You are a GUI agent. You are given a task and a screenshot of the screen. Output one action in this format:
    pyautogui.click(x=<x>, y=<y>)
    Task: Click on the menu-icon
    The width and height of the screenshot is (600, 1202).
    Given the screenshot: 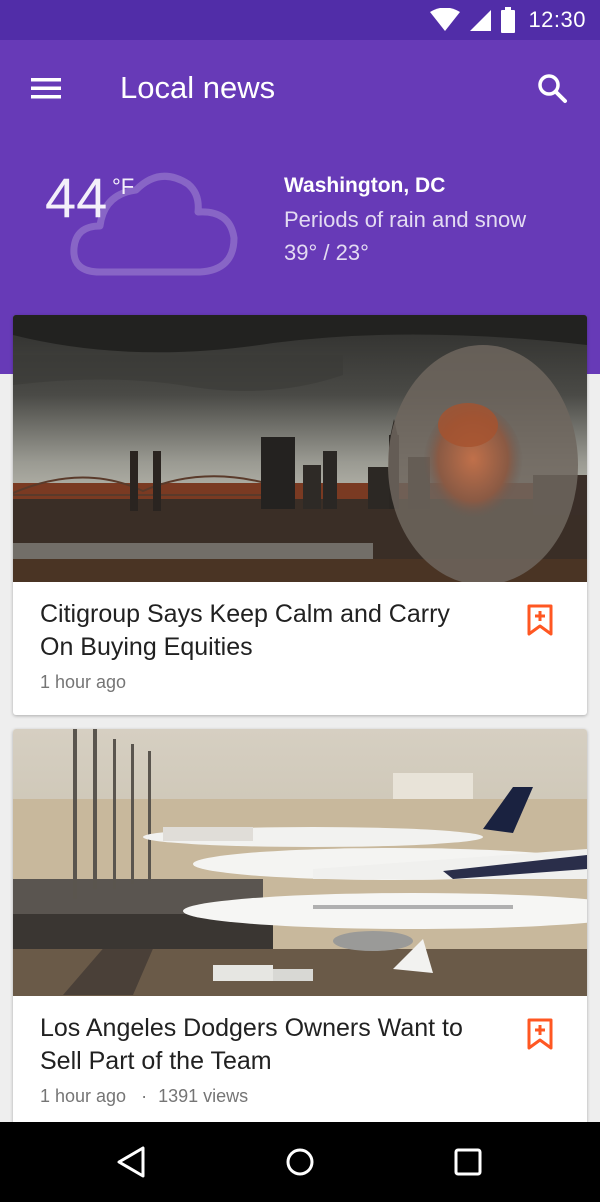 What is the action you would take?
    pyautogui.click(x=46, y=88)
    